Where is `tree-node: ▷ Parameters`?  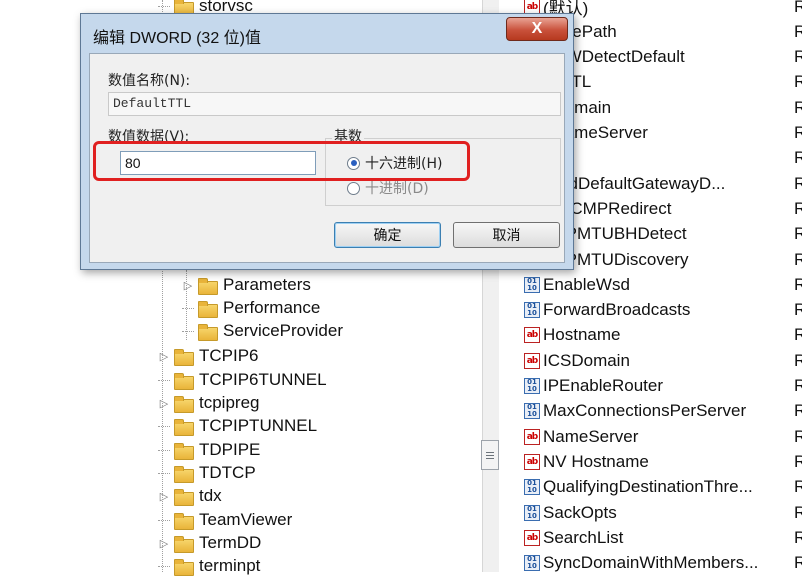 tree-node: ▷ Parameters is located at coordinates (246, 285).